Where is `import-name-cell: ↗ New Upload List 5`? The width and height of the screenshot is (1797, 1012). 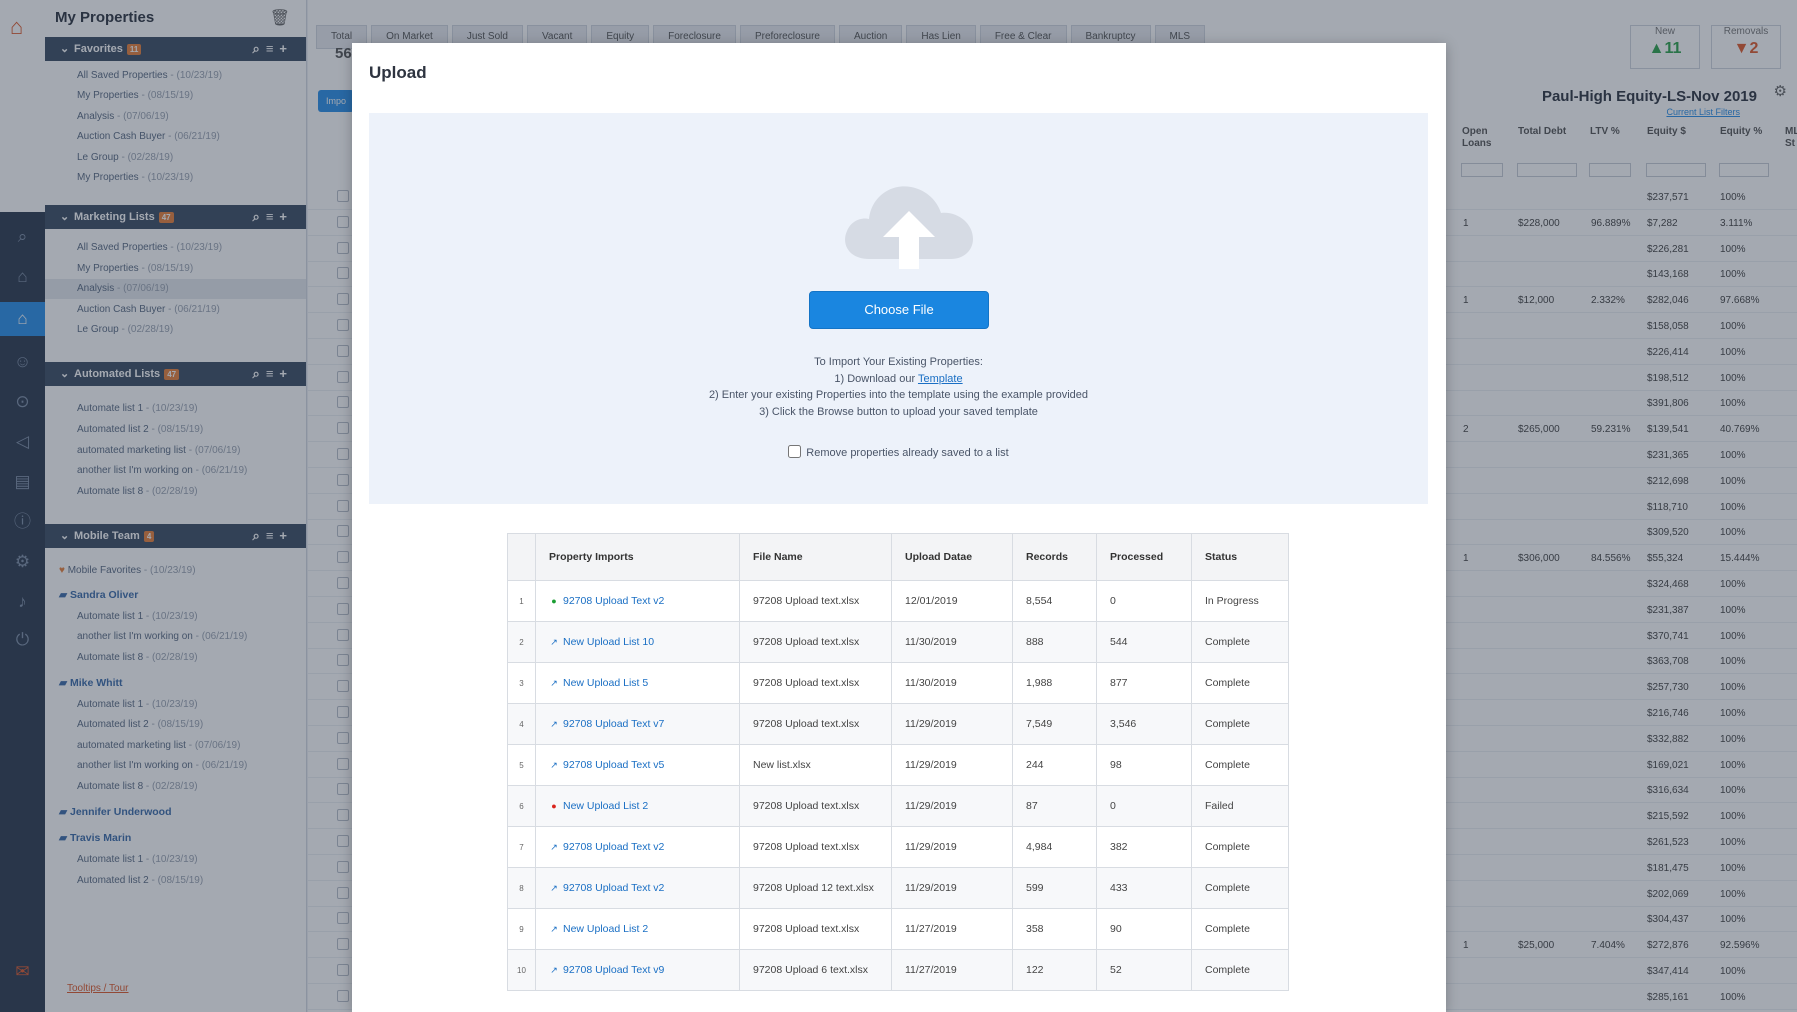
import-name-cell: ↗ New Upload List 5 is located at coordinates (637, 683).